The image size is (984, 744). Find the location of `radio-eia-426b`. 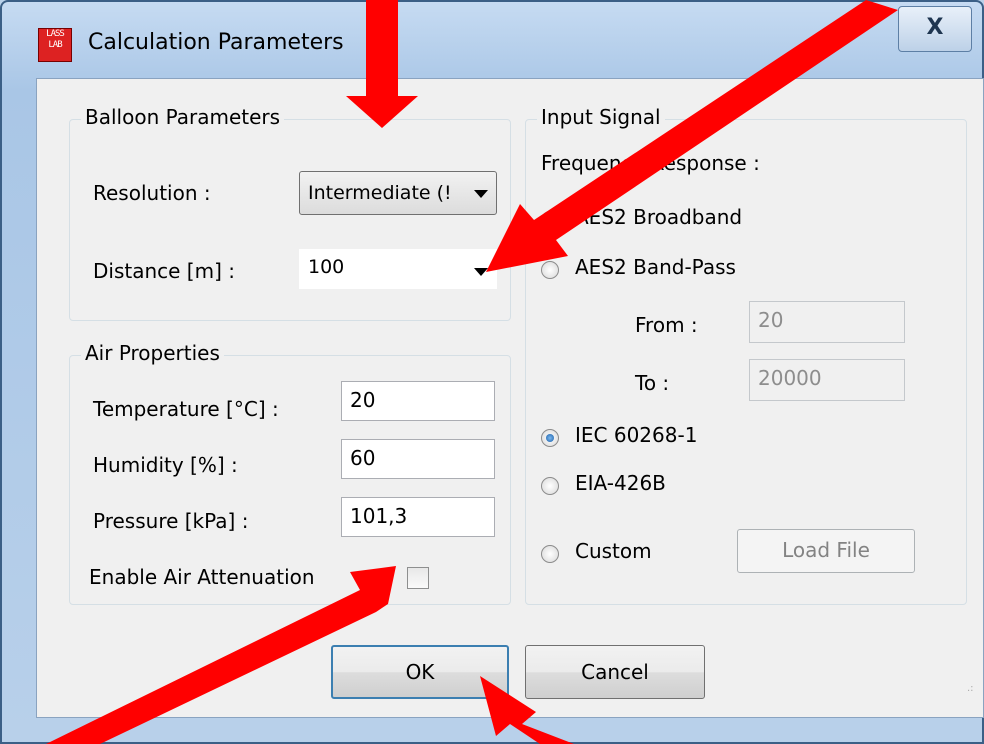

radio-eia-426b is located at coordinates (550, 486).